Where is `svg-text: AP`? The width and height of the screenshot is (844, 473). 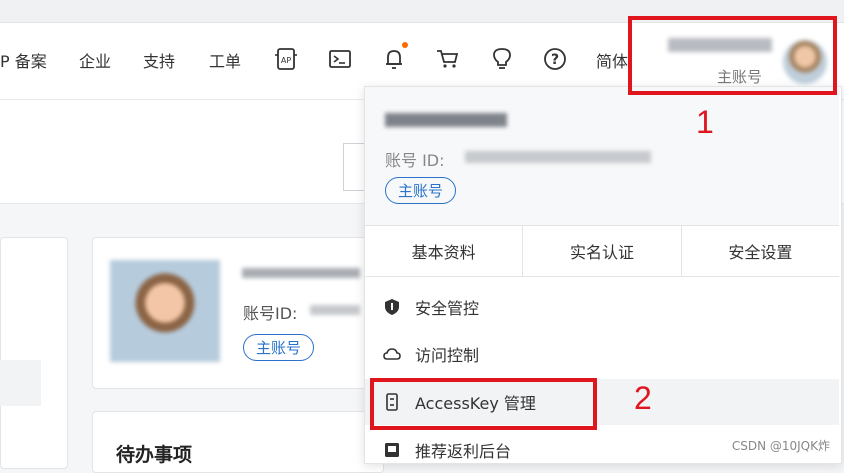 svg-text: AP is located at coordinates (286, 60).